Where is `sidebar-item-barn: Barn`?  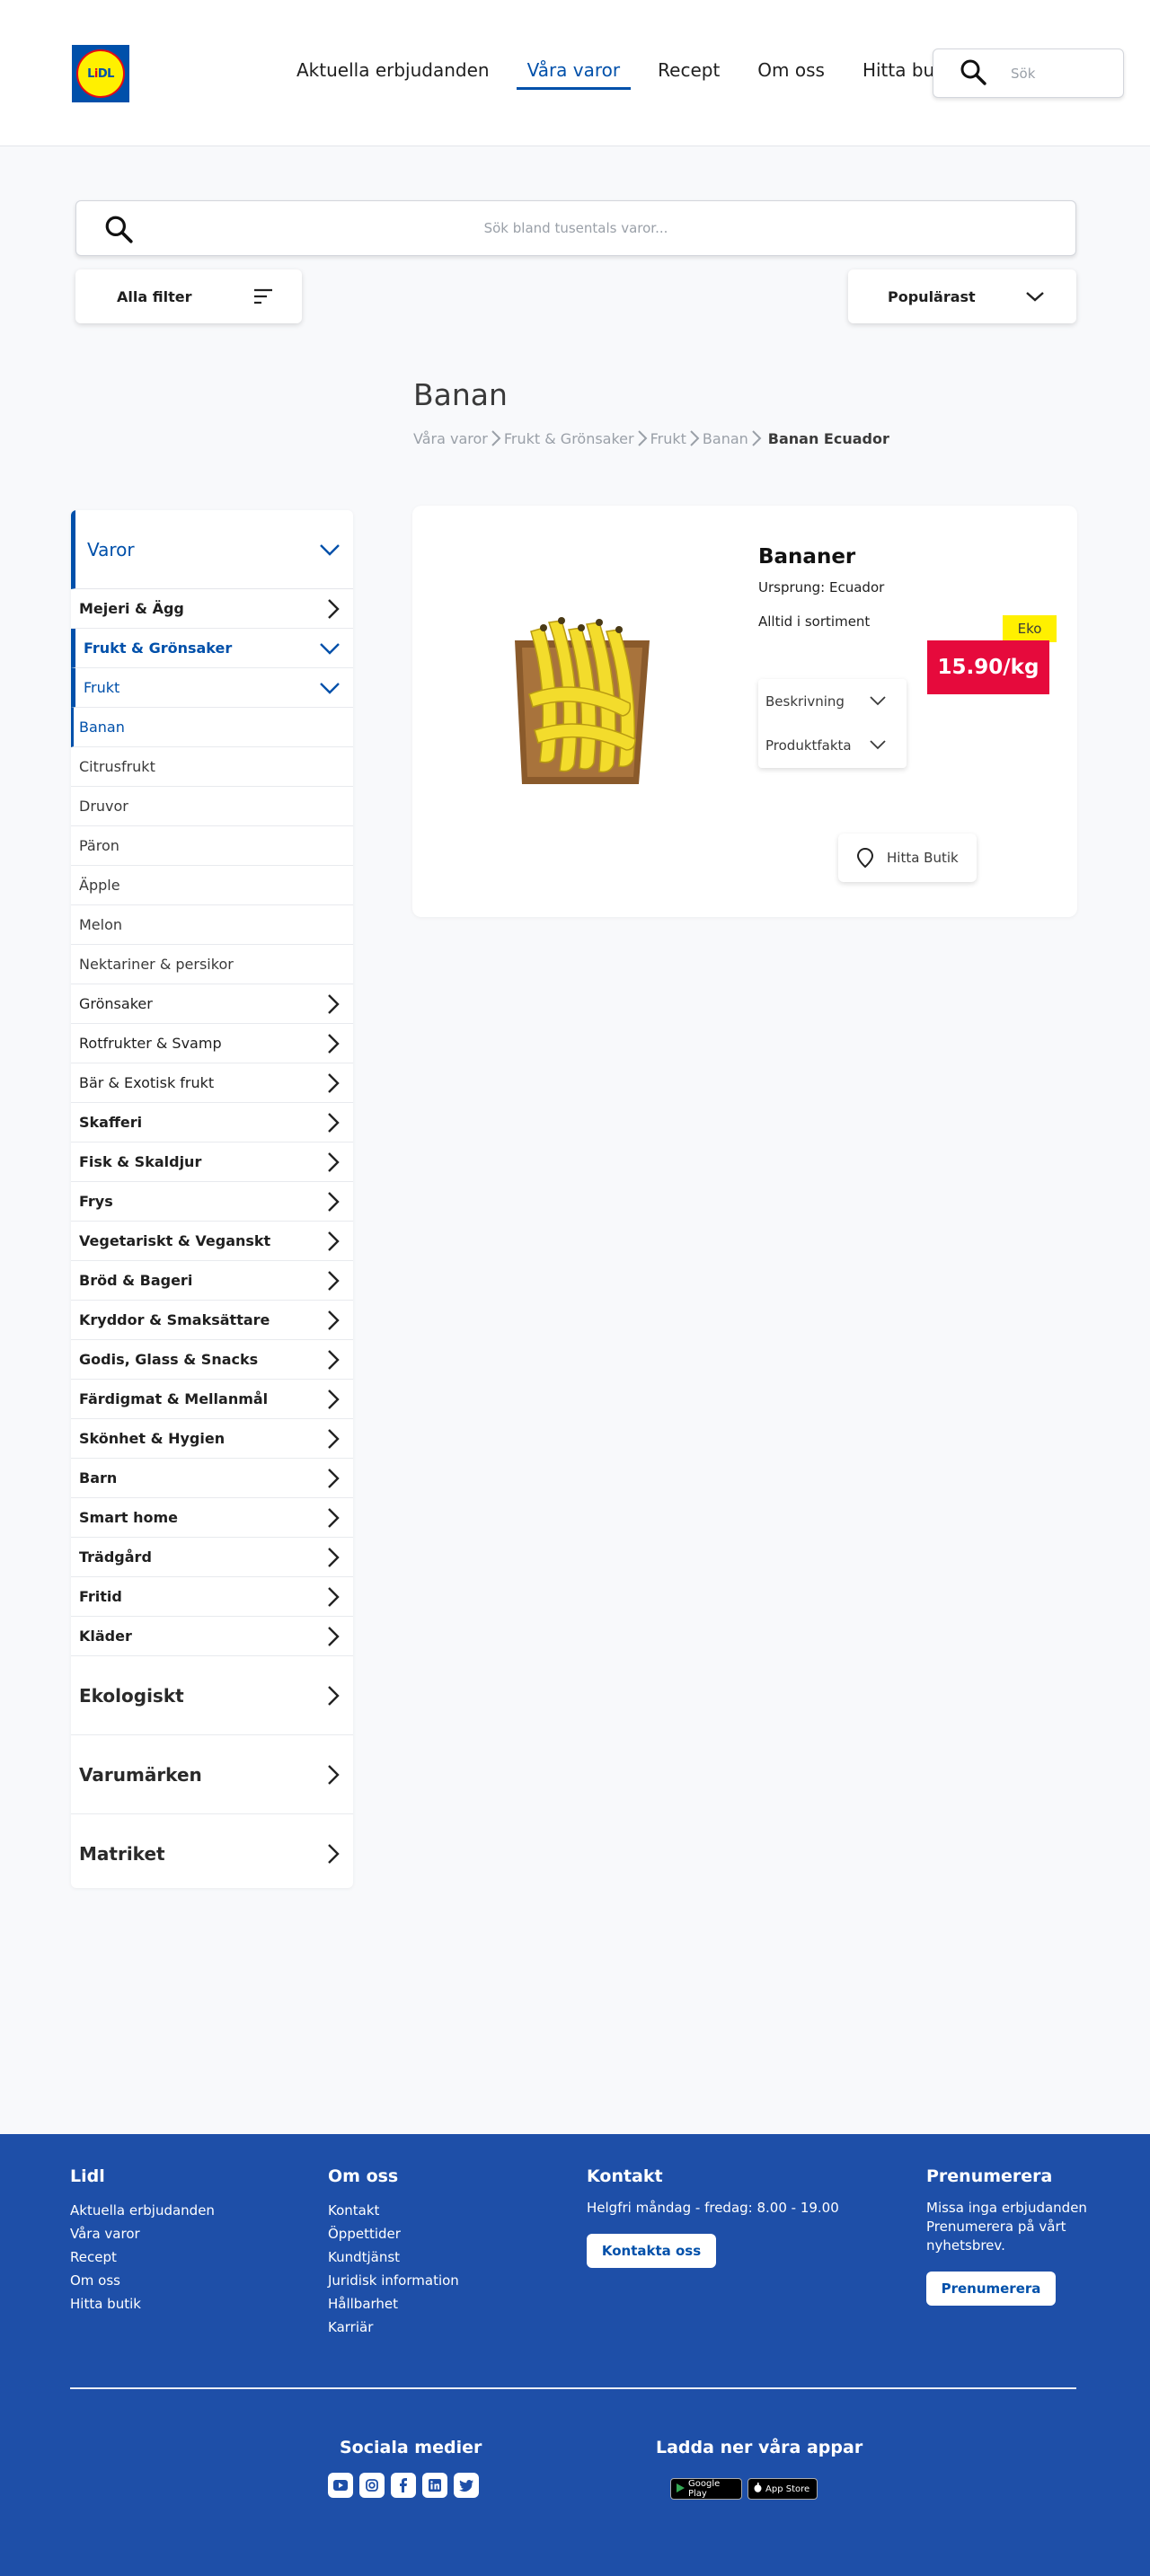 sidebar-item-barn: Barn is located at coordinates (212, 1478).